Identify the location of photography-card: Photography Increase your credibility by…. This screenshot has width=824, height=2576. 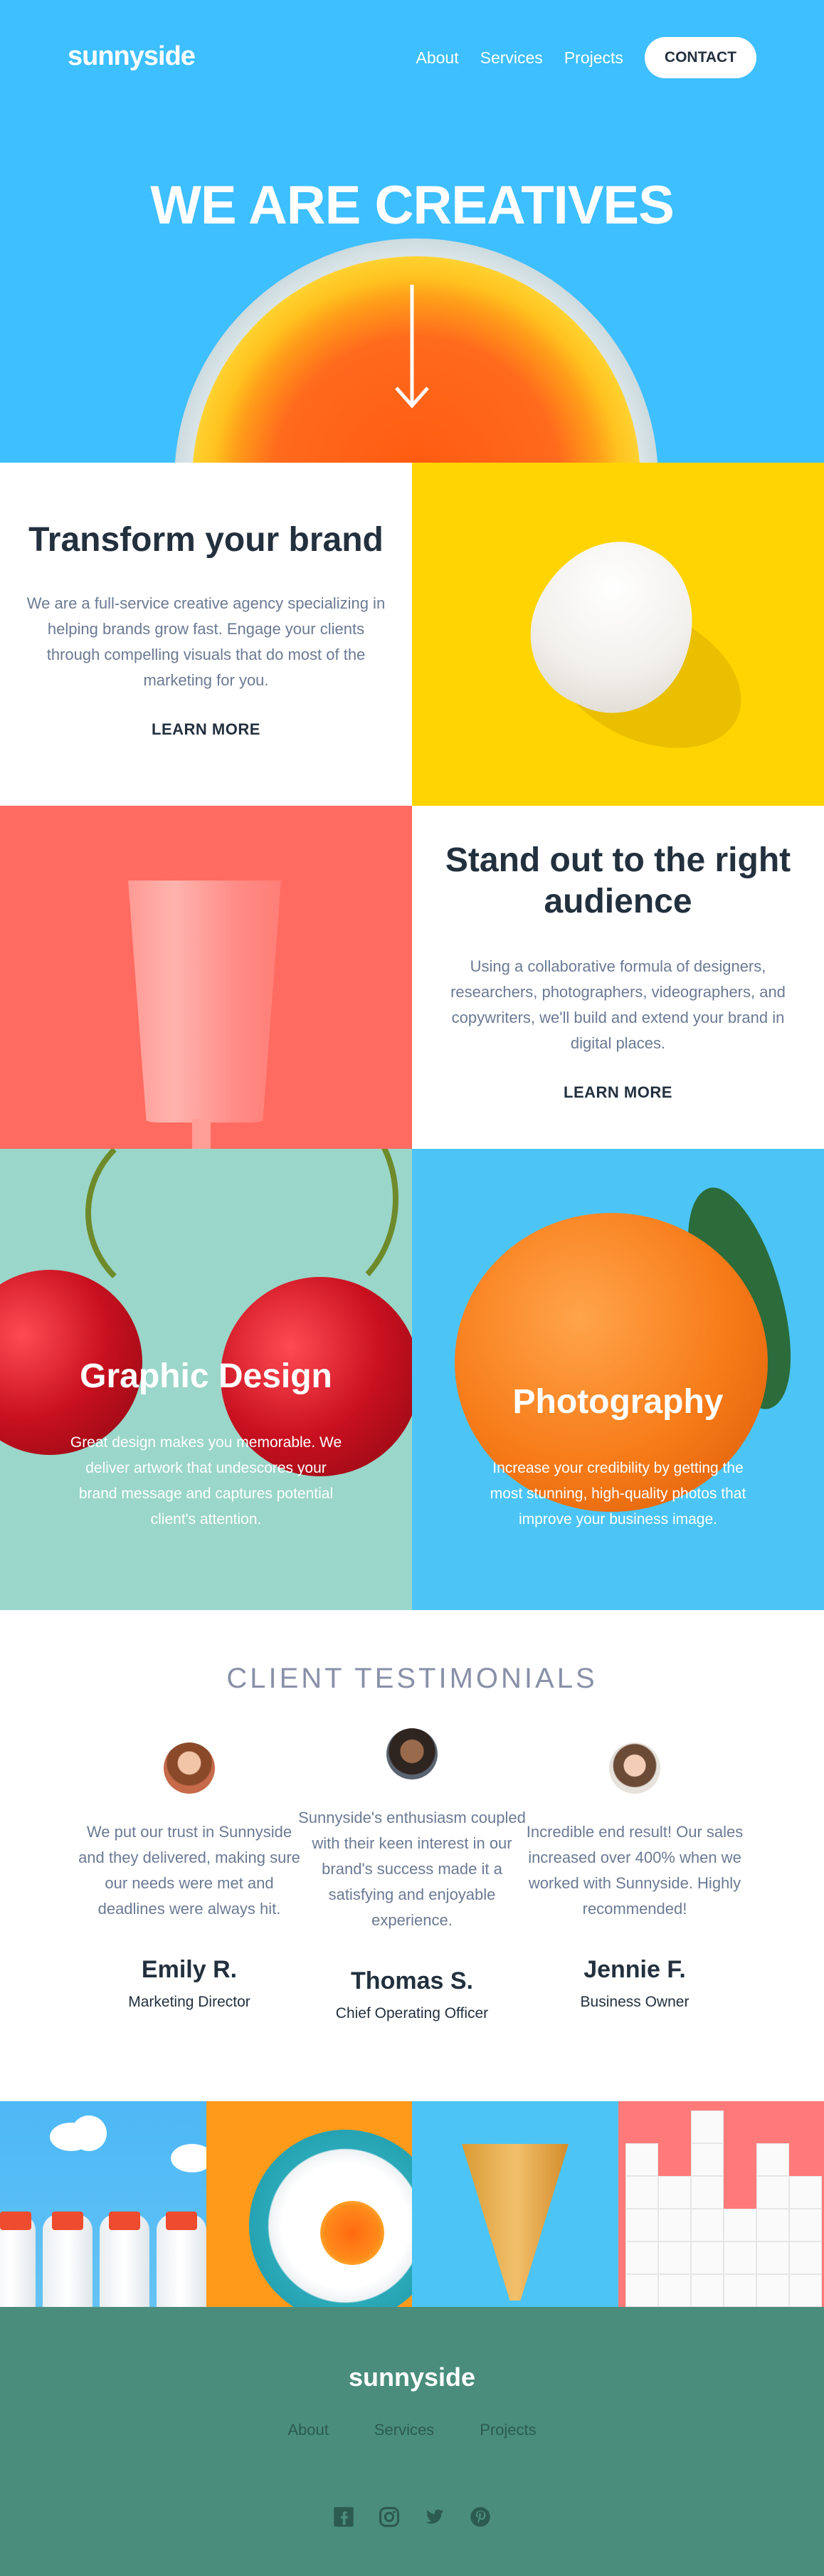
(618, 1380).